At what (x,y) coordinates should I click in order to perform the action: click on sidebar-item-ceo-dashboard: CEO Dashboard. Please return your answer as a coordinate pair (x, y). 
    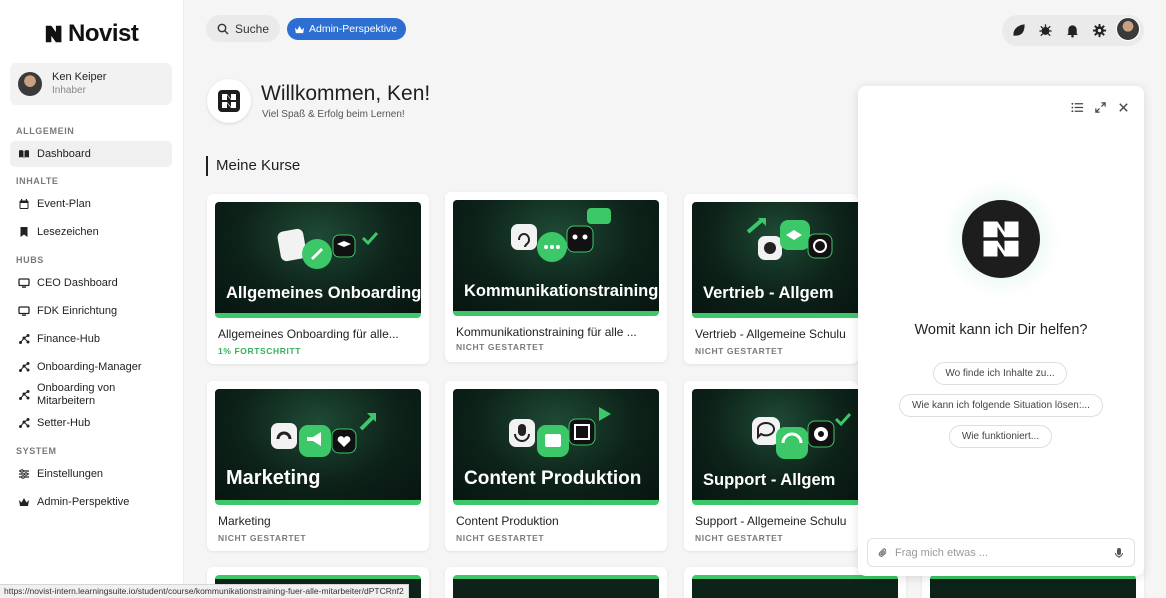
    Looking at the image, I should click on (91, 283).